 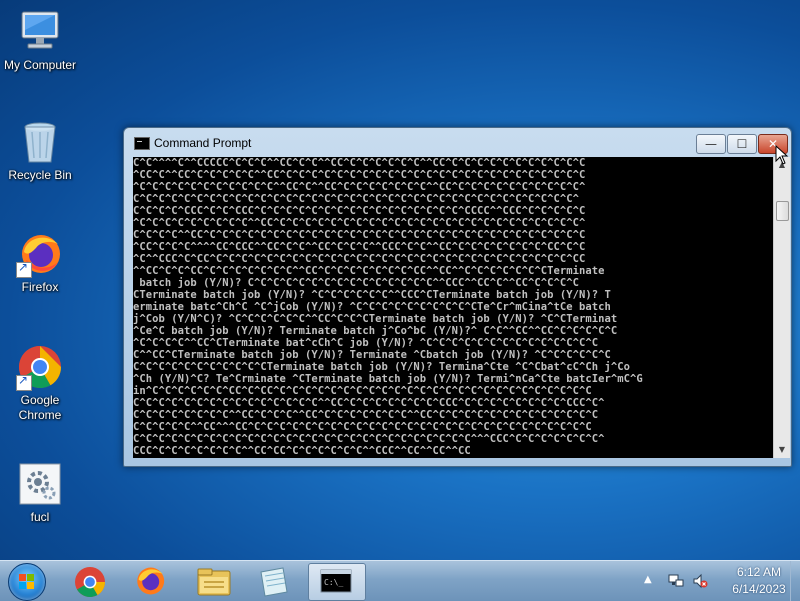 I want to click on taskbar-command-prompt: C:\_, so click(x=337, y=582).